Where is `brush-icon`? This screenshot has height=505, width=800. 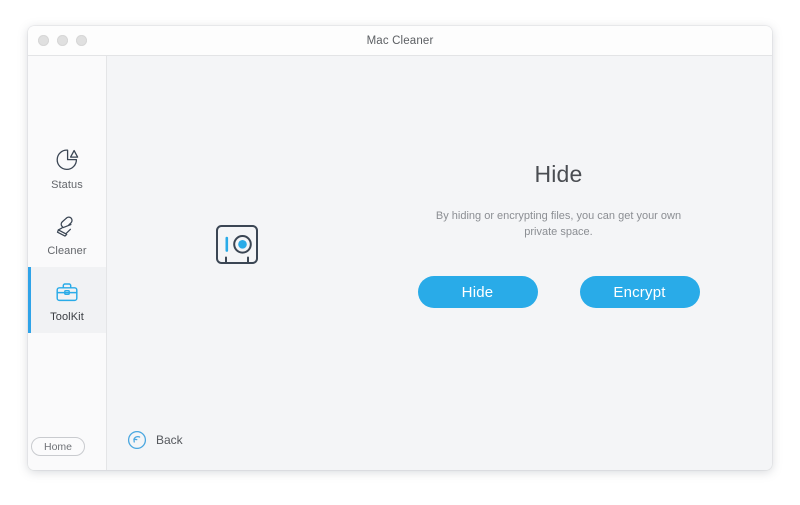
brush-icon is located at coordinates (67, 226).